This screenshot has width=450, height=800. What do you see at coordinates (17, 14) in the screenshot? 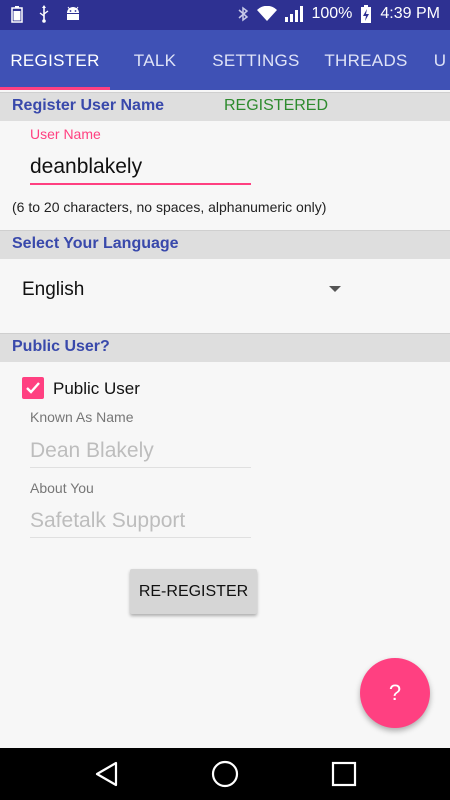
I see `battery-100-icon` at bounding box center [17, 14].